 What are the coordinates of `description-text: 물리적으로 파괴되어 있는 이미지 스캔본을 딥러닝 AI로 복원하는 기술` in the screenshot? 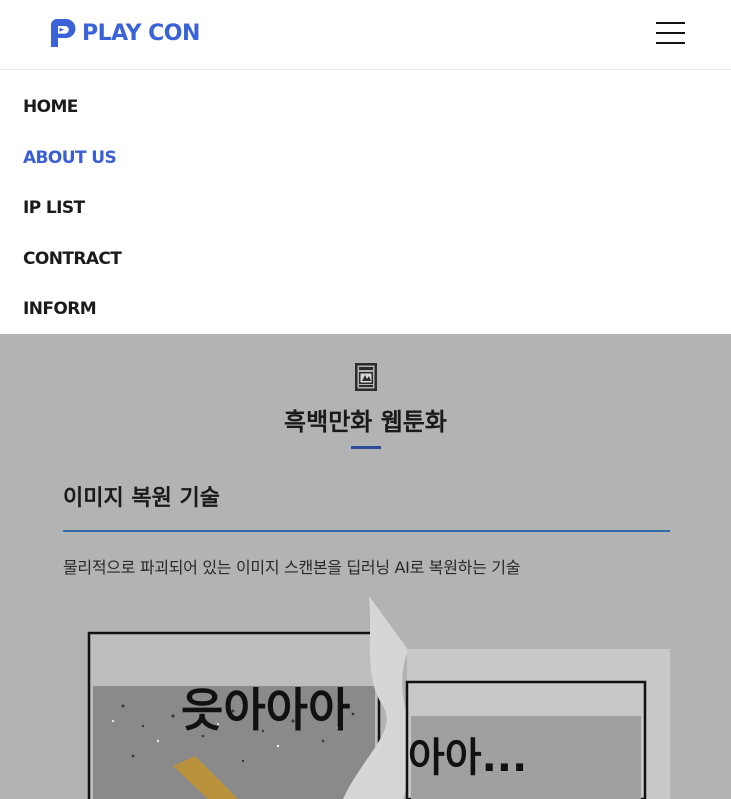 It's located at (292, 567).